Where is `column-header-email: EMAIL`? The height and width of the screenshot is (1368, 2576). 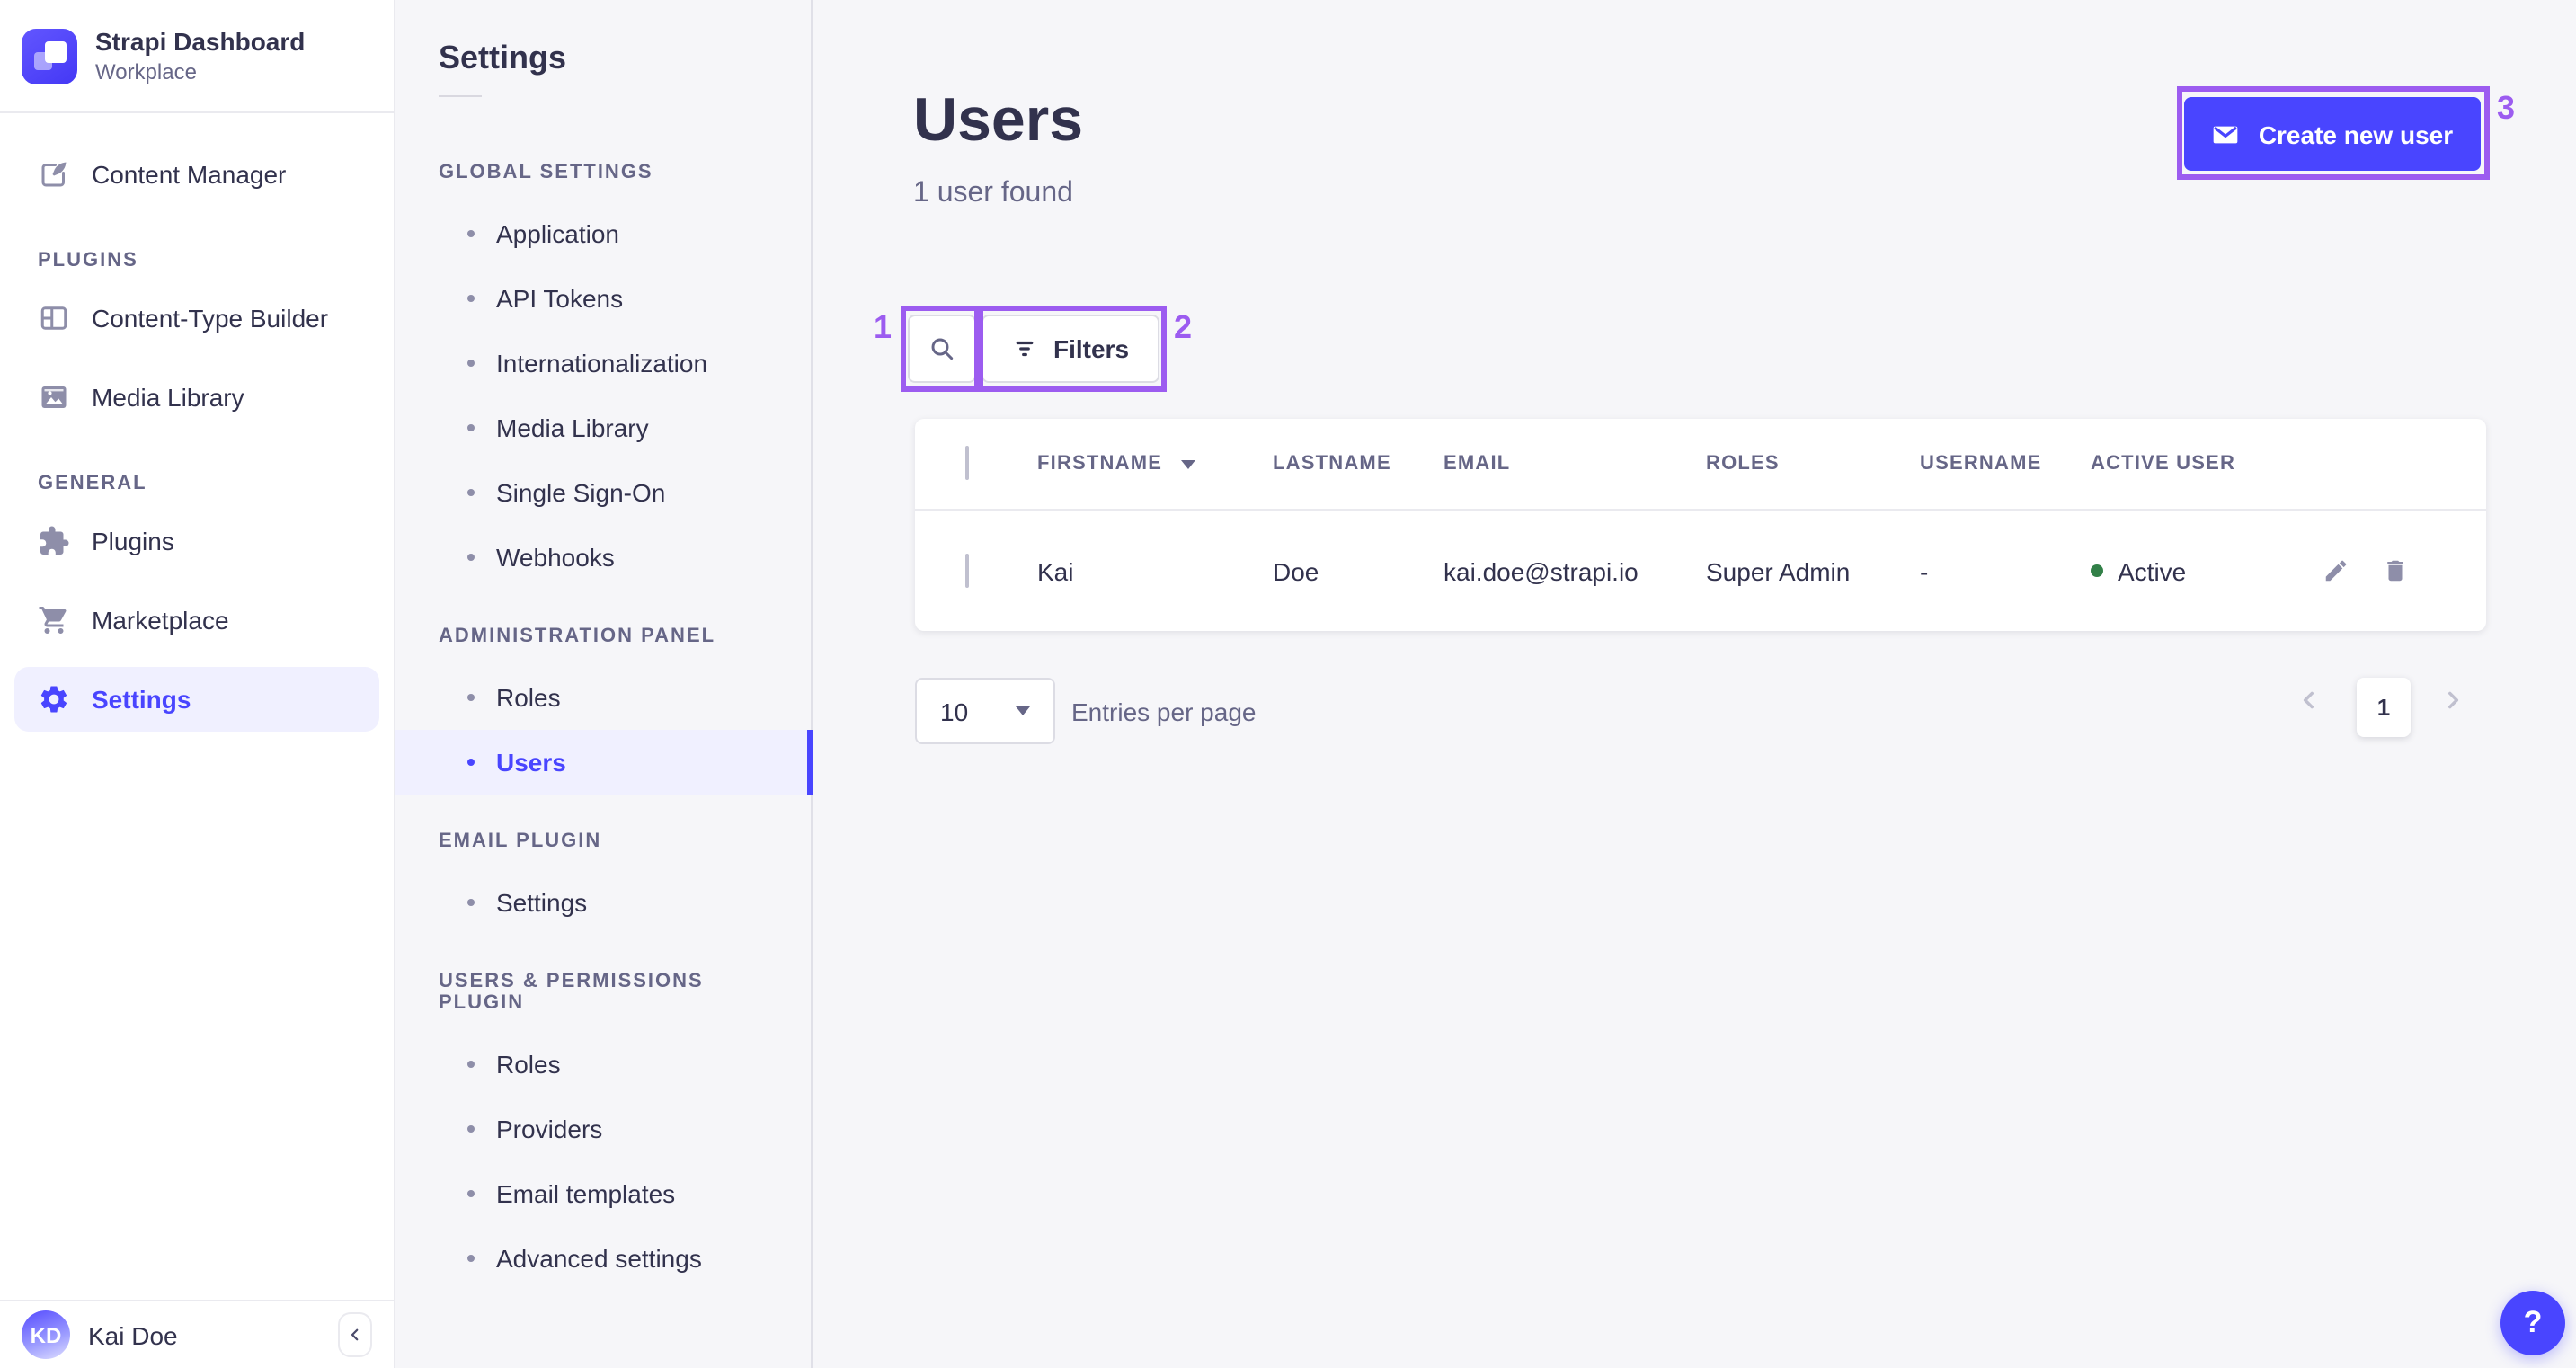
column-header-email: EMAIL is located at coordinates (1477, 464).